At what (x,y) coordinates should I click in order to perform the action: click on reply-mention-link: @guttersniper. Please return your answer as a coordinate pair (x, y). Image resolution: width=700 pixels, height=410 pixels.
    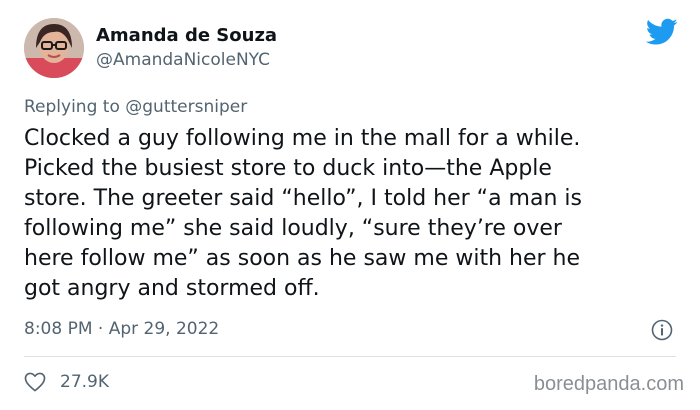
    Looking at the image, I should click on (186, 107).